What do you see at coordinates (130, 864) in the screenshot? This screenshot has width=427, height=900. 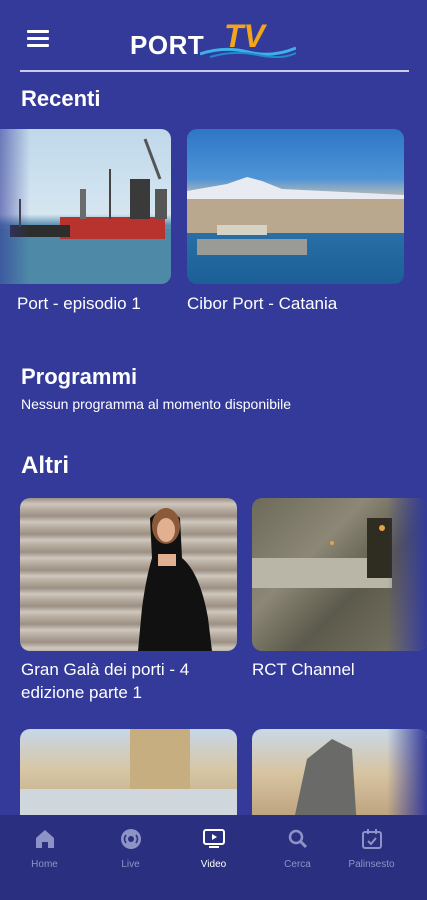 I see `nav-label: Live` at bounding box center [130, 864].